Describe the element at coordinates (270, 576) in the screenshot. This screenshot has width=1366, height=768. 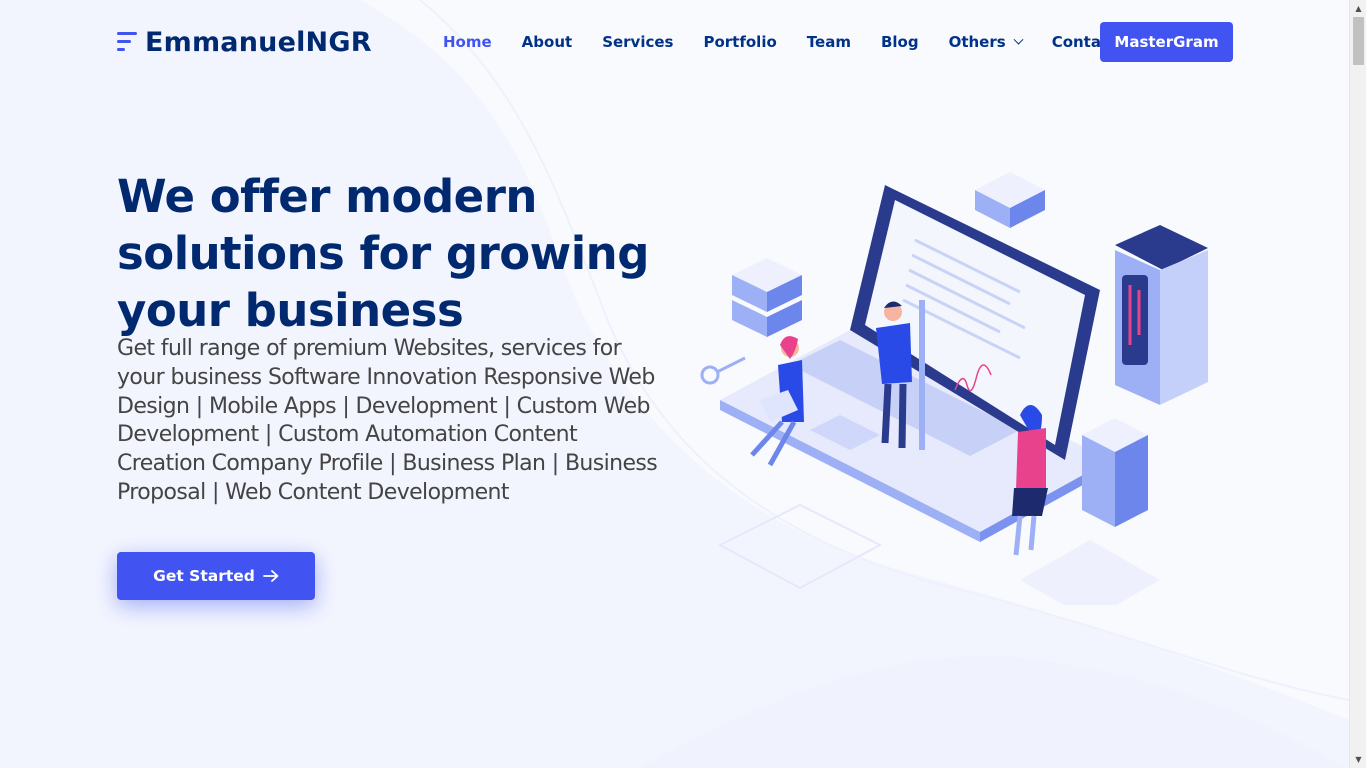
I see `arrow-right-icon` at that location.